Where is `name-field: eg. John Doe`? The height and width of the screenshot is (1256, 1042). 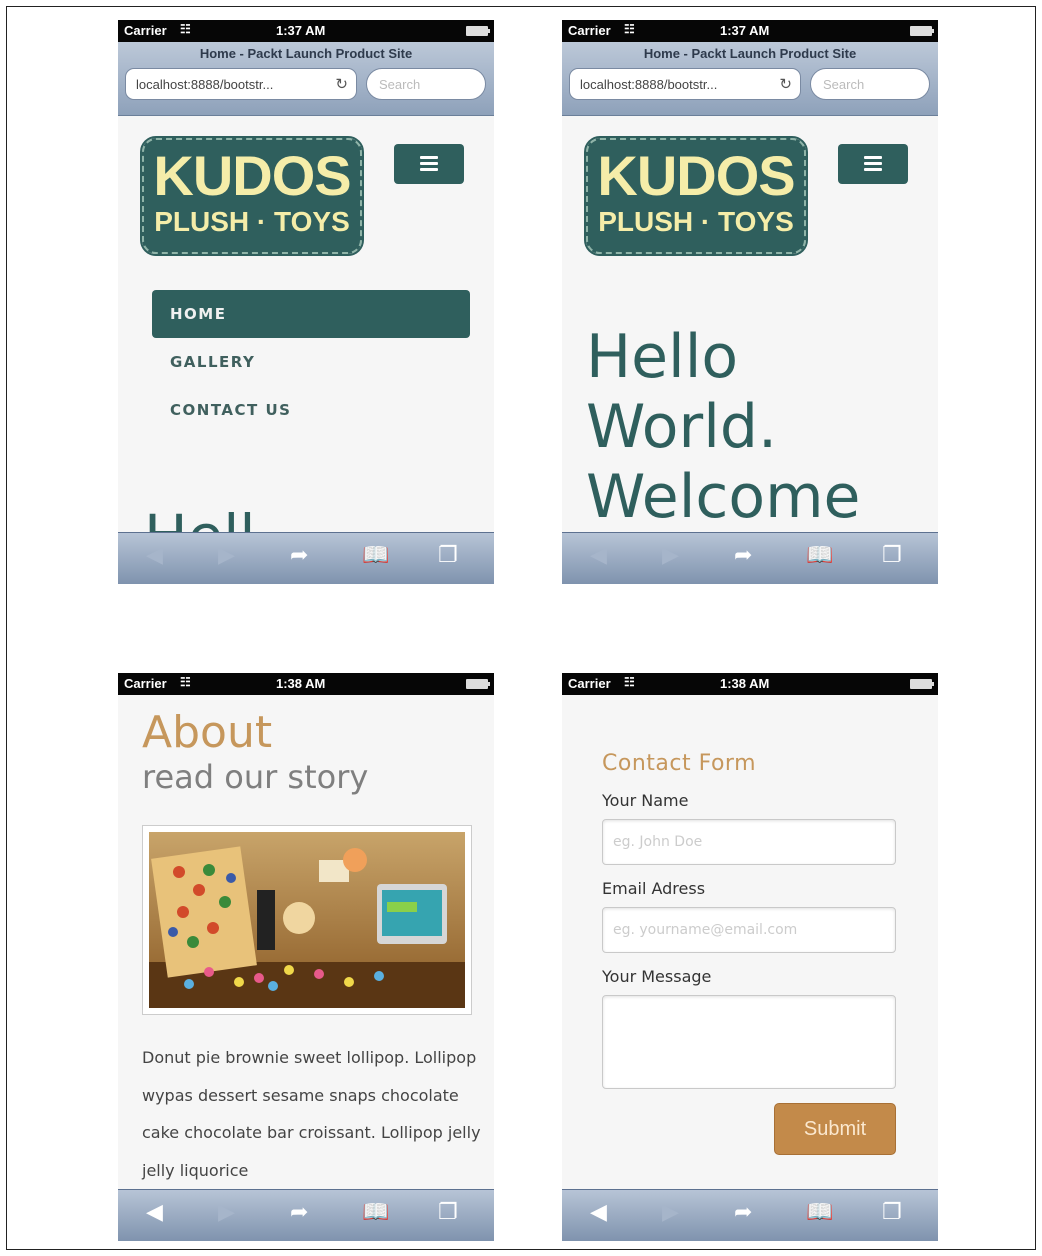
name-field: eg. John Doe is located at coordinates (749, 842).